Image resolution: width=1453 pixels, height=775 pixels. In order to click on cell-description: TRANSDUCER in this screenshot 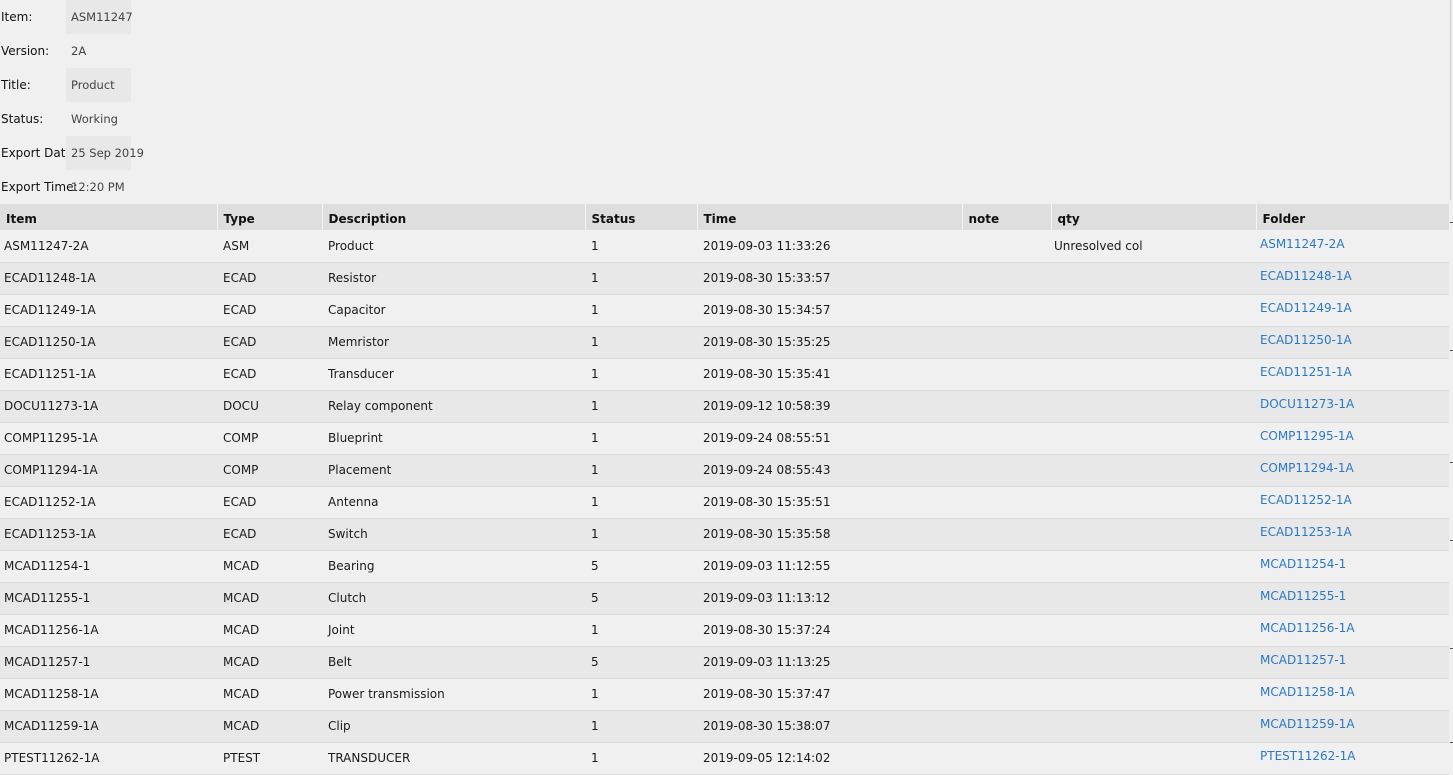, I will do `click(453, 758)`.